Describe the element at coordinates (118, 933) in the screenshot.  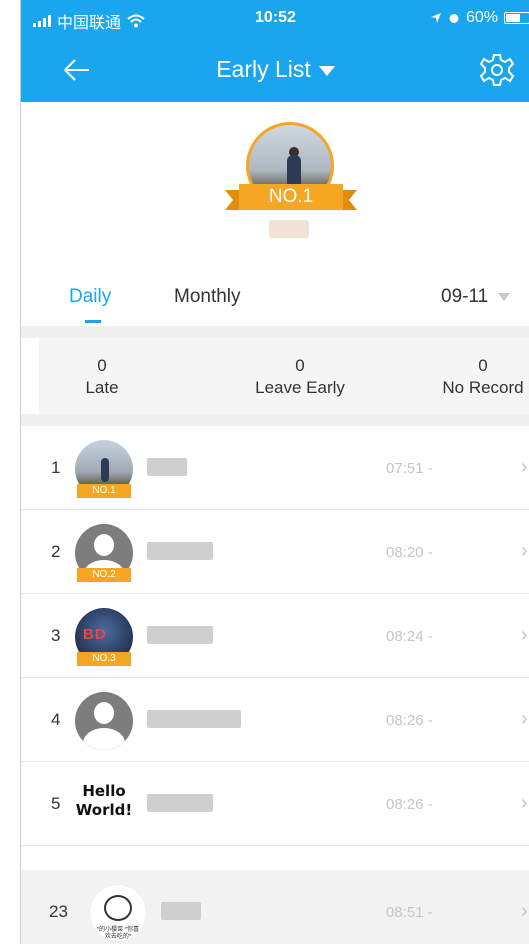
I see `avatar-caption: *的小樱菜 *你喜欢去吃的*` at that location.